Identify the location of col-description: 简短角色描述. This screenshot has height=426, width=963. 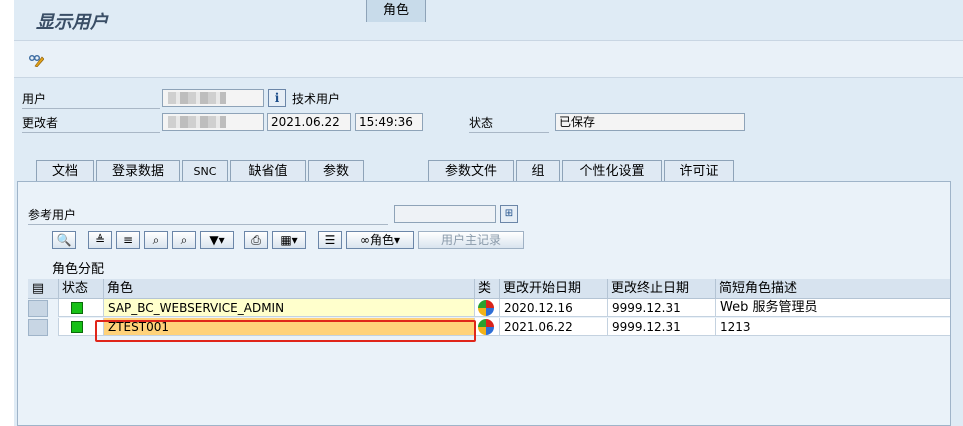
(832, 288).